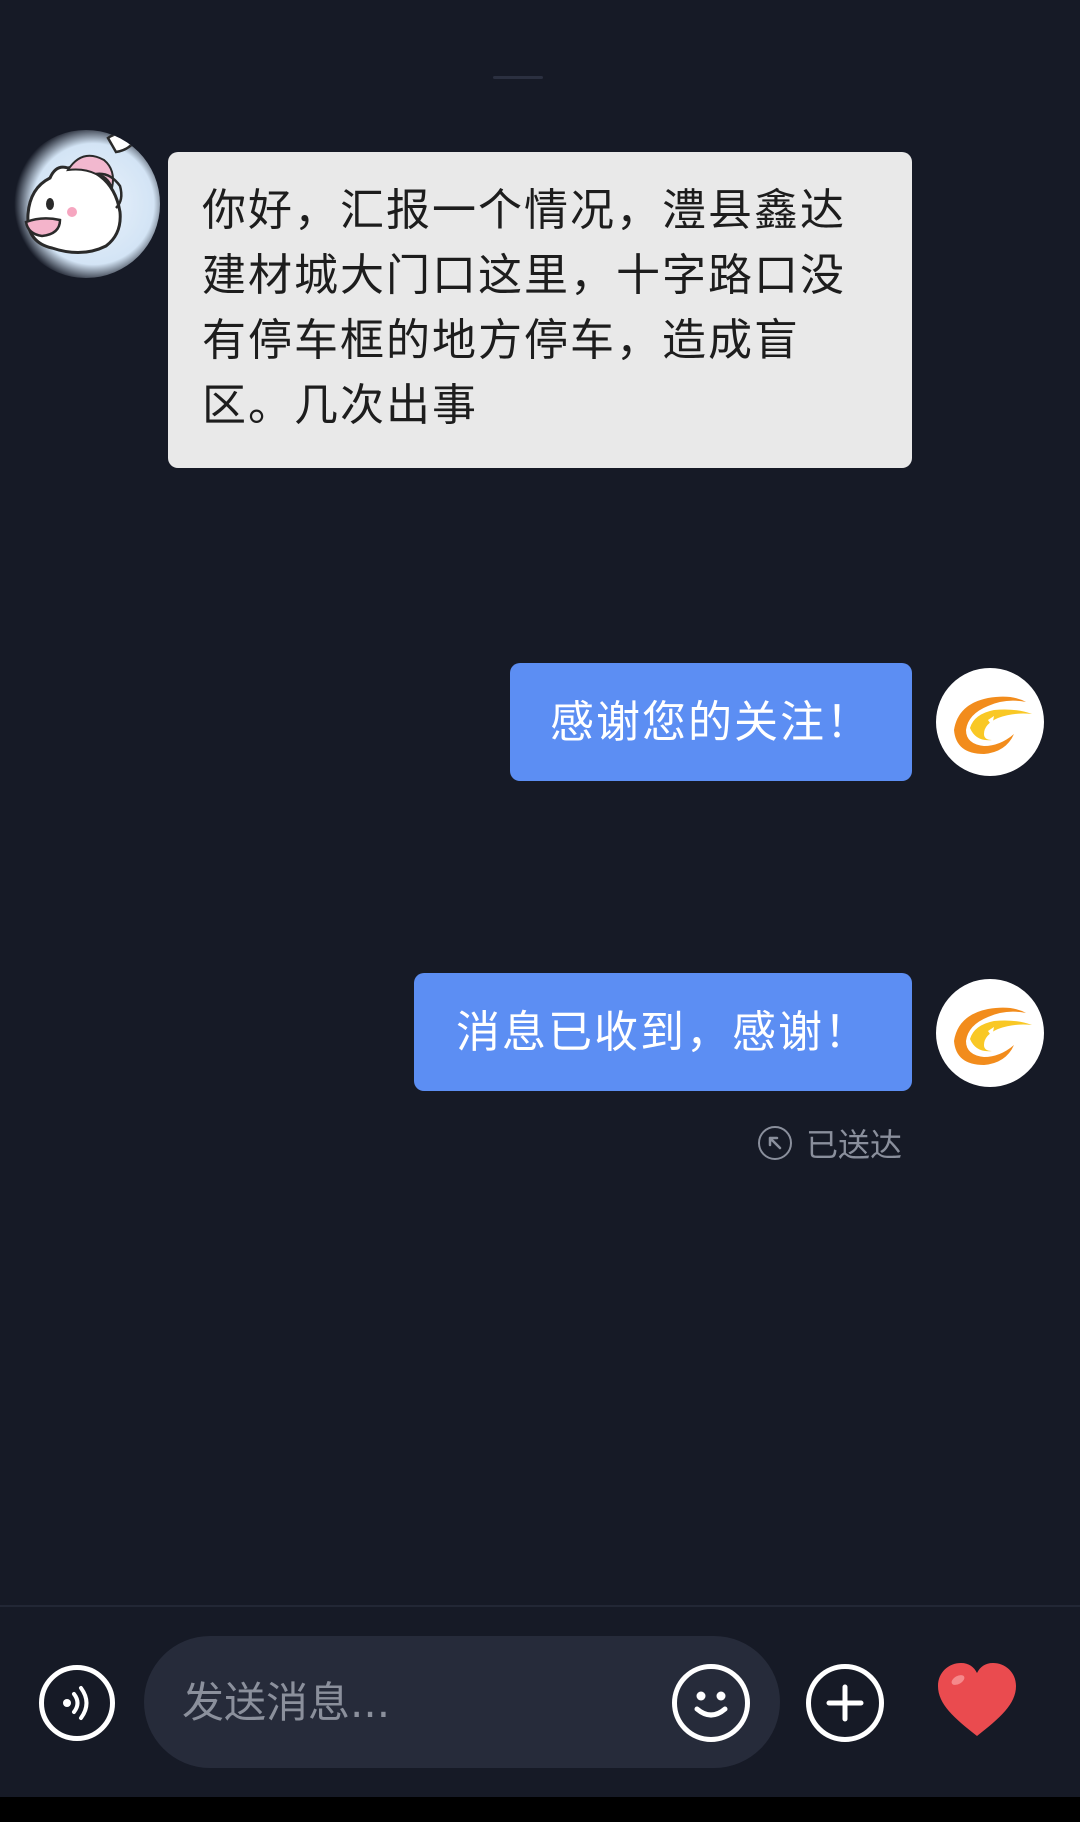  What do you see at coordinates (775, 1143) in the screenshot?
I see `delivered-icon` at bounding box center [775, 1143].